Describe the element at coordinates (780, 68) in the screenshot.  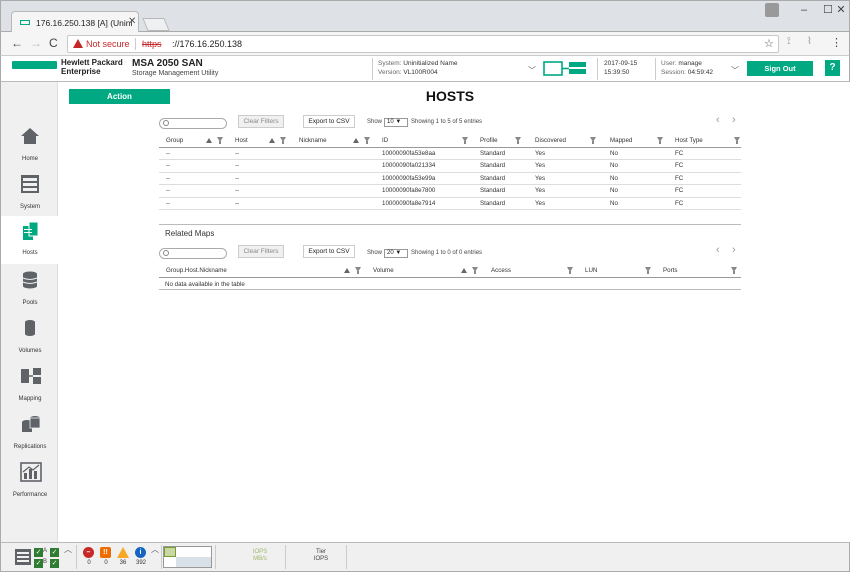
I see `sign-out-button: Sign Out` at that location.